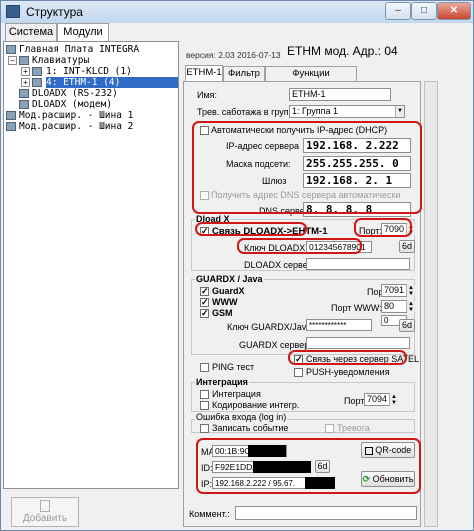 This screenshot has width=474, height=531. I want to click on dloadx-generate-button: 6d, so click(407, 246).